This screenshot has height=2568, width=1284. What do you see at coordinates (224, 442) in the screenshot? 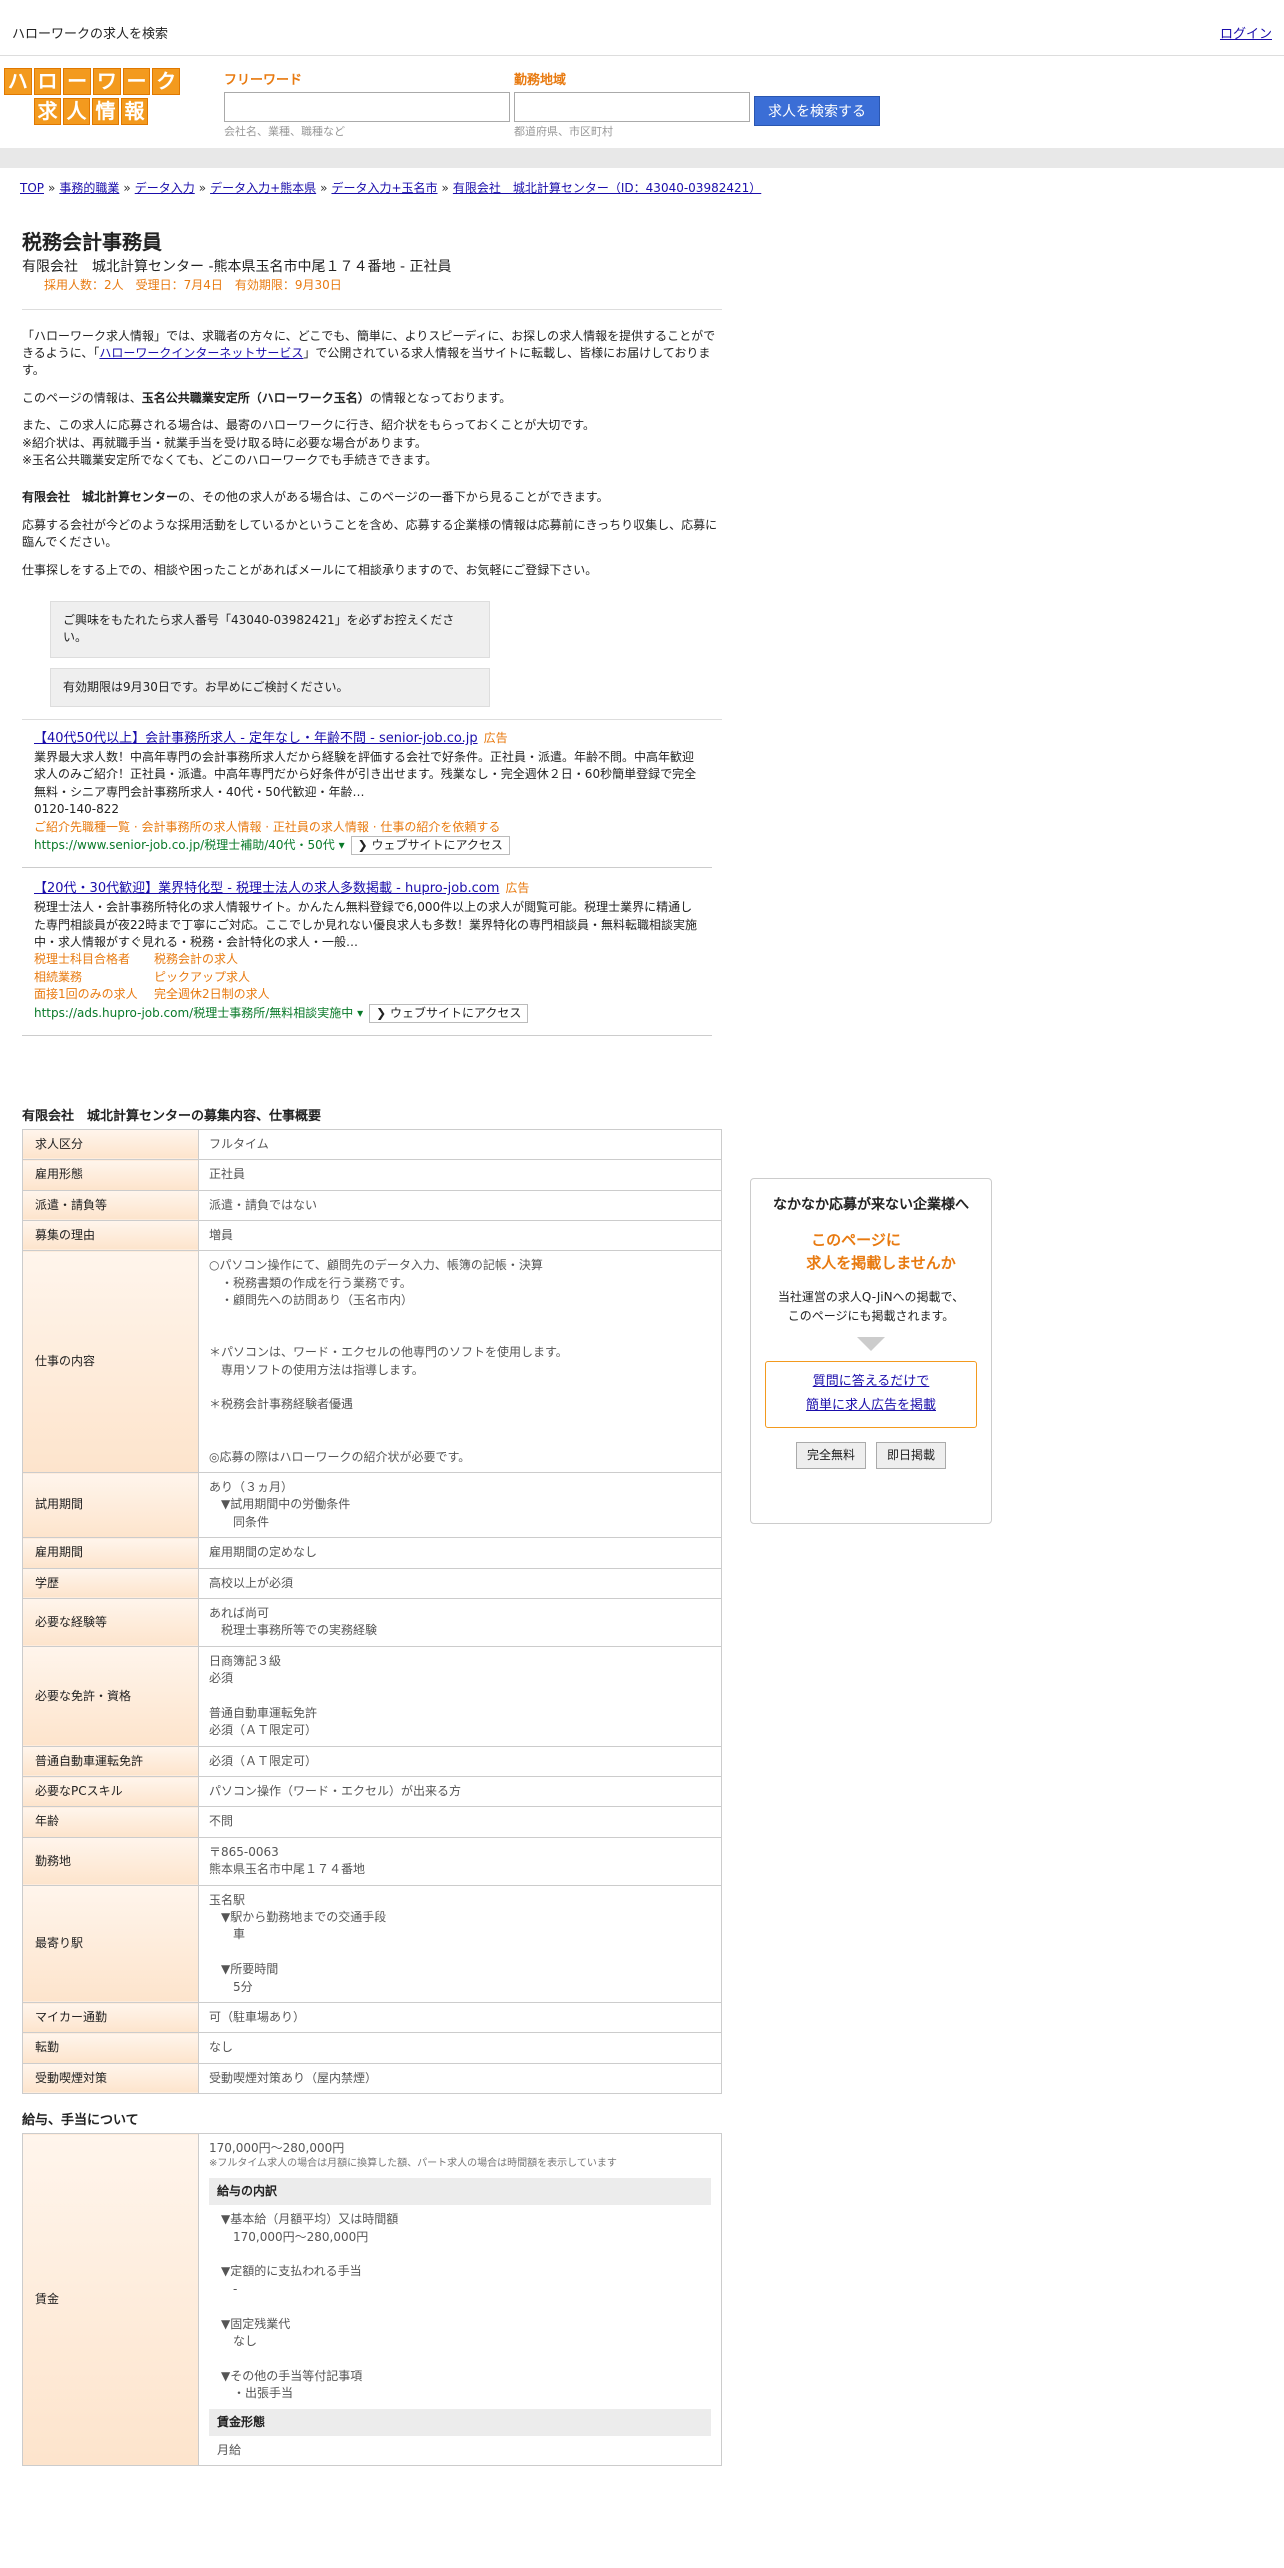
I see `referral-text: ※紹介状は、再就職手当・就業手当を受け取る時に必要な場合があります。` at bounding box center [224, 442].